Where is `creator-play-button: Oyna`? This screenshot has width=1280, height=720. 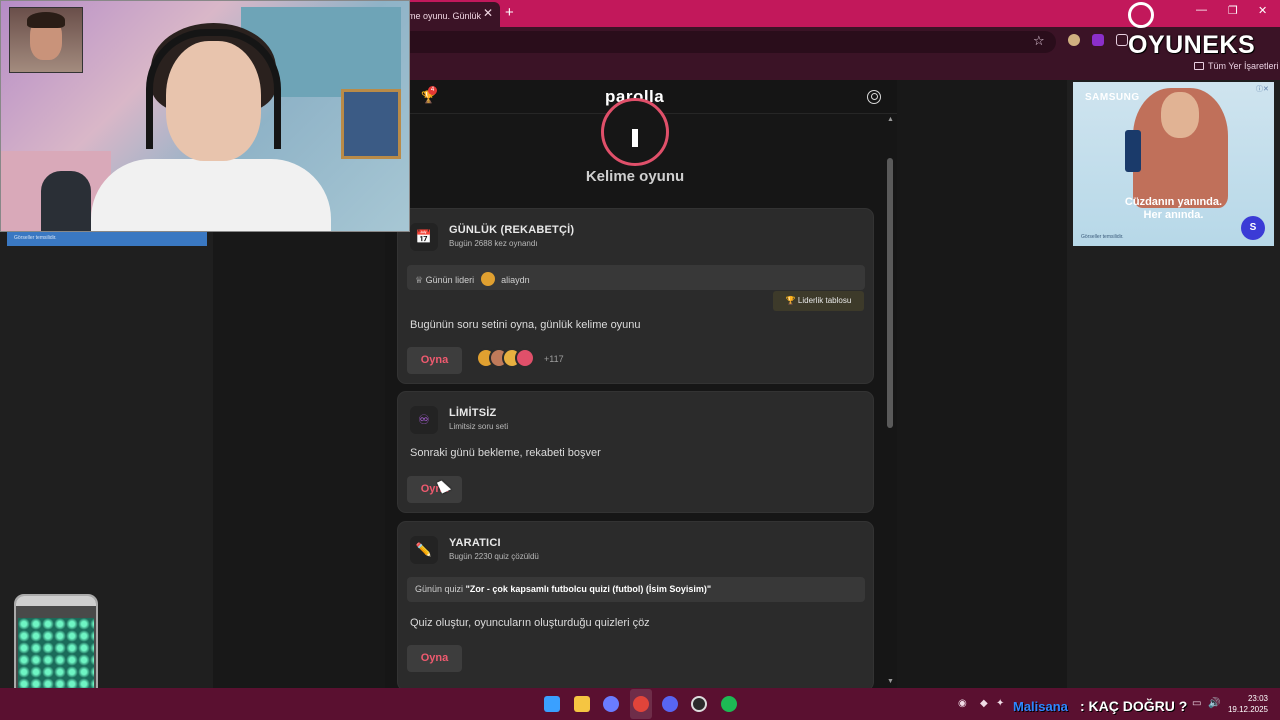 creator-play-button: Oyna is located at coordinates (434, 658).